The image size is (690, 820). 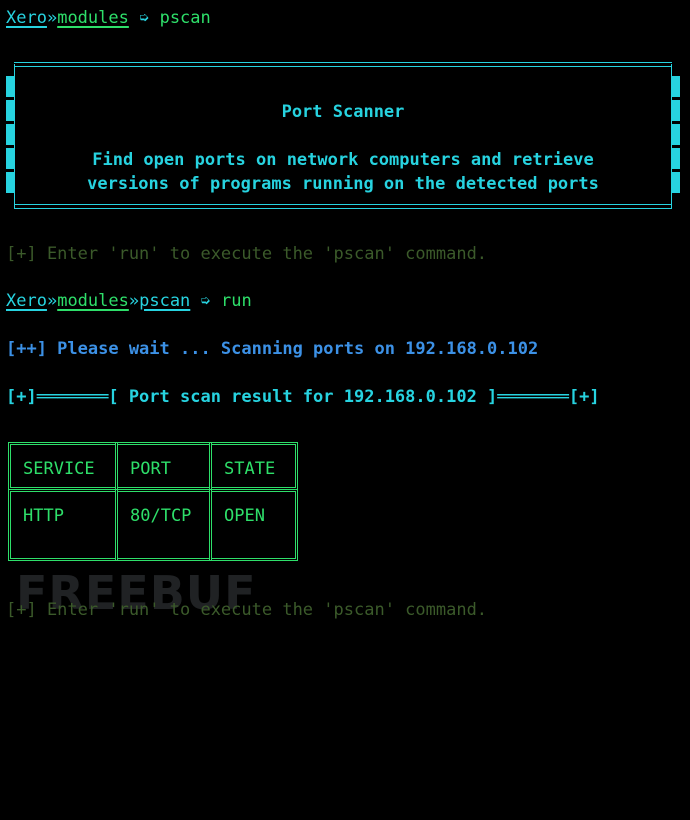 I want to click on table-cell-state: OPEN, so click(x=253, y=525).